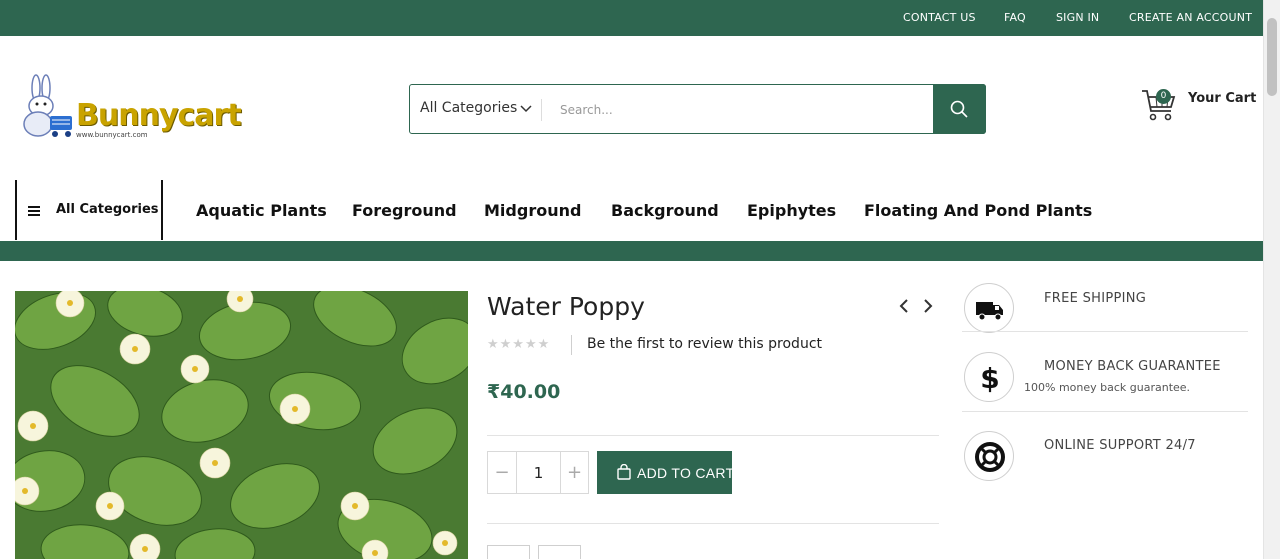  Describe the element at coordinates (112, 135) in the screenshot. I see `logo-url: www.bunnycart.com` at that location.